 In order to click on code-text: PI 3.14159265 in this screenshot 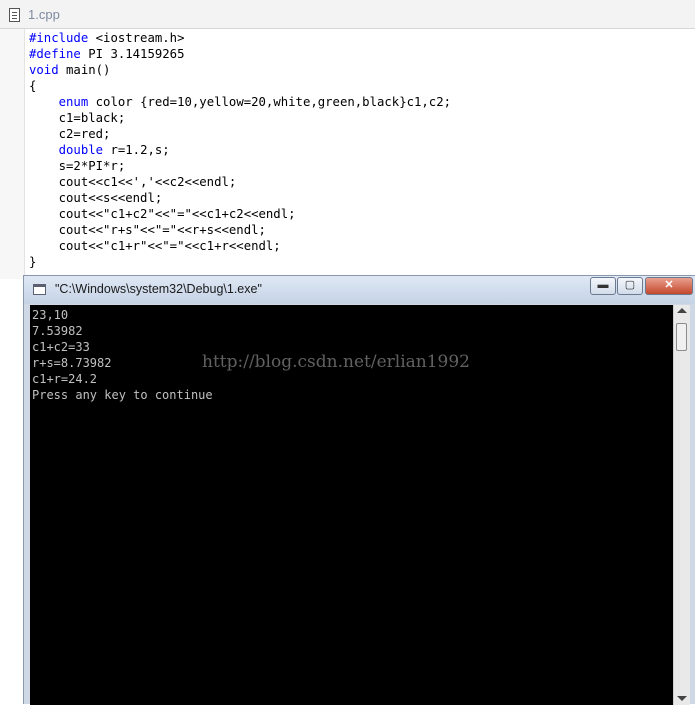, I will do `click(132, 54)`.